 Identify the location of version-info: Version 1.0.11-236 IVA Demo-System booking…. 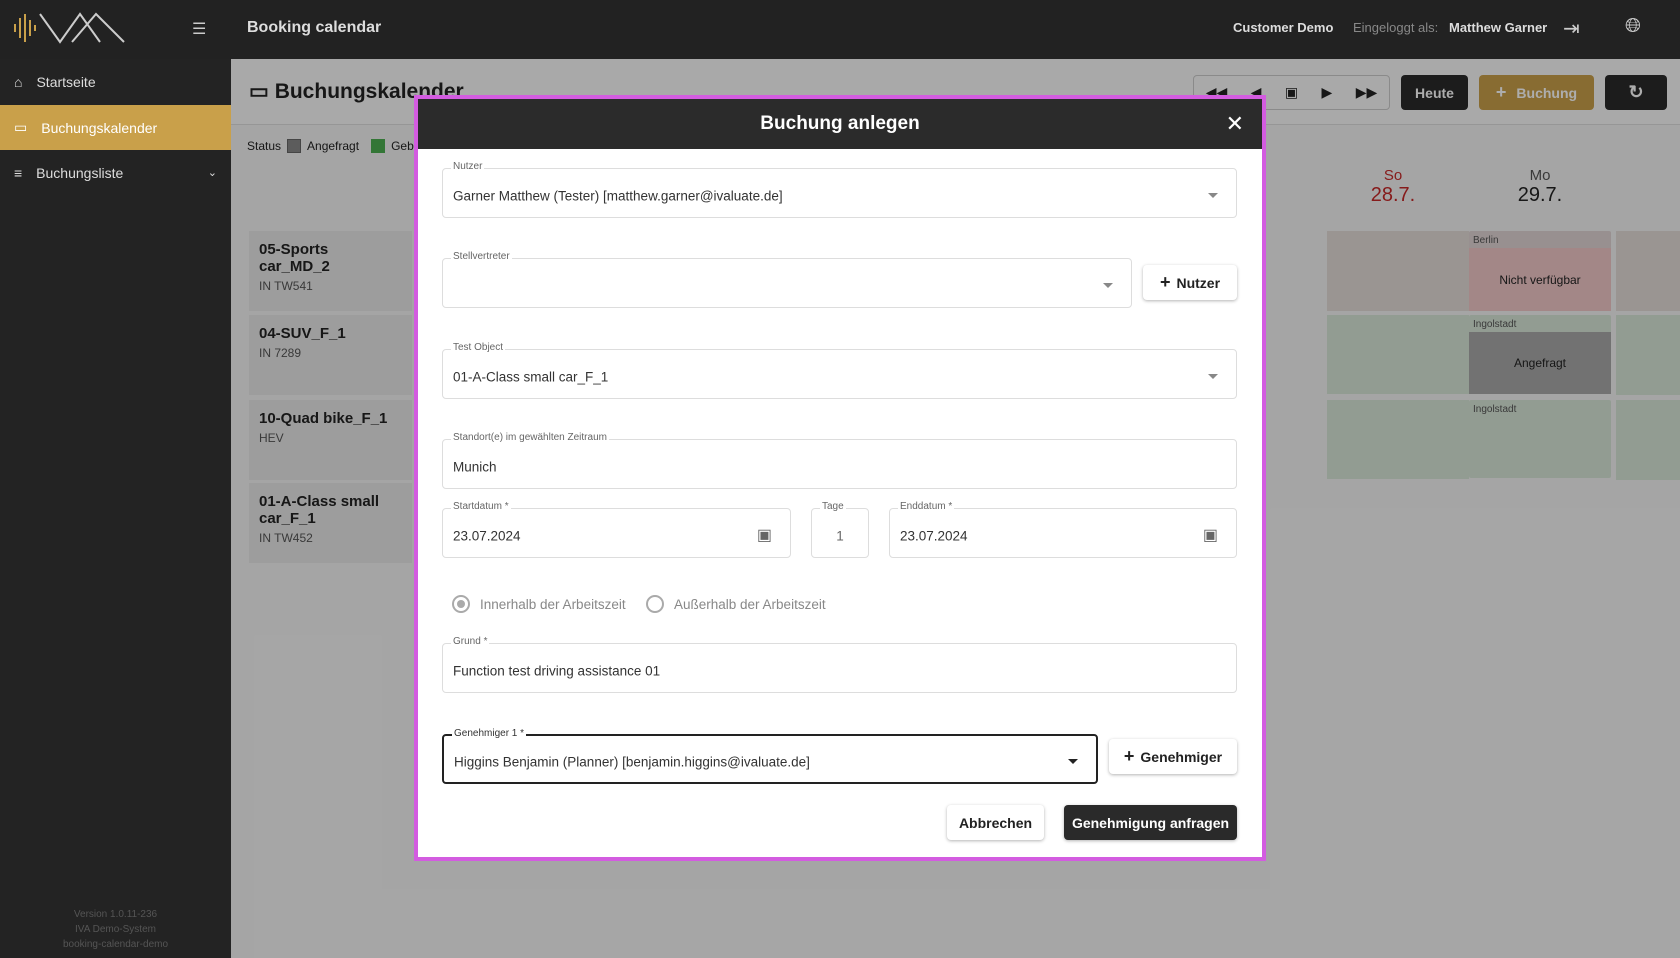
(115, 929).